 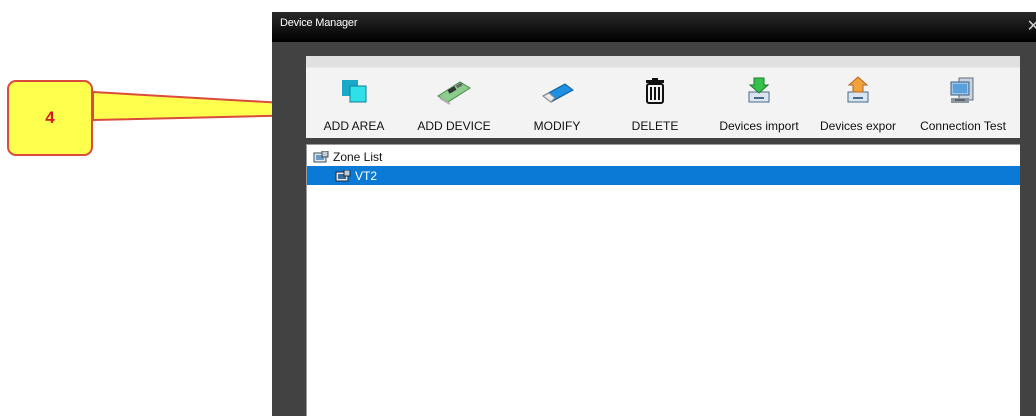 I want to click on zone-list-icon, so click(x=321, y=156).